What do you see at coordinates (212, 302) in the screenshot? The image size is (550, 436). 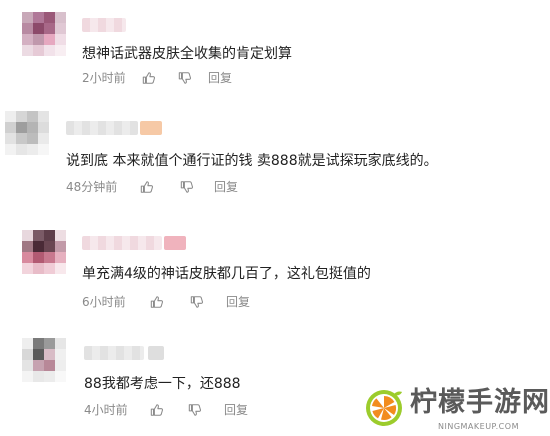 I see `comment-meta: 6小时前 回复` at bounding box center [212, 302].